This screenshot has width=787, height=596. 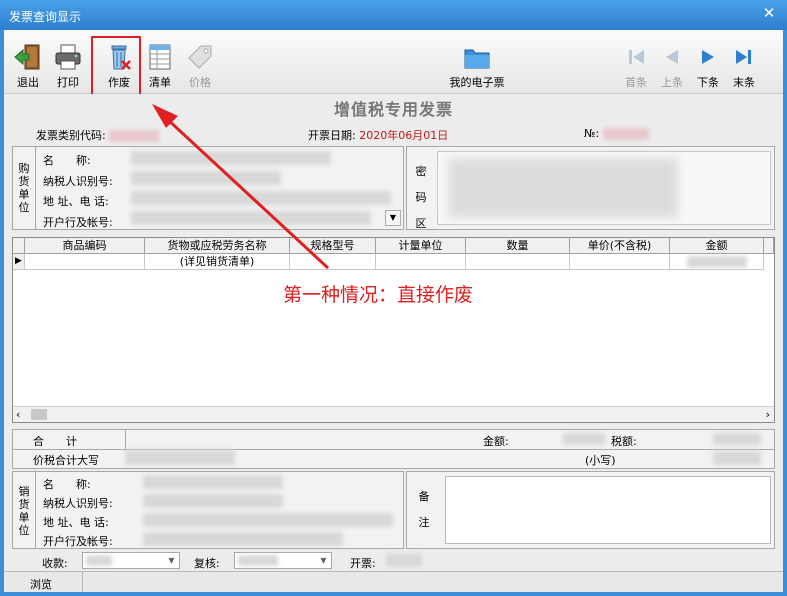 I want to click on issuer-label: 开票:, so click(x=363, y=563).